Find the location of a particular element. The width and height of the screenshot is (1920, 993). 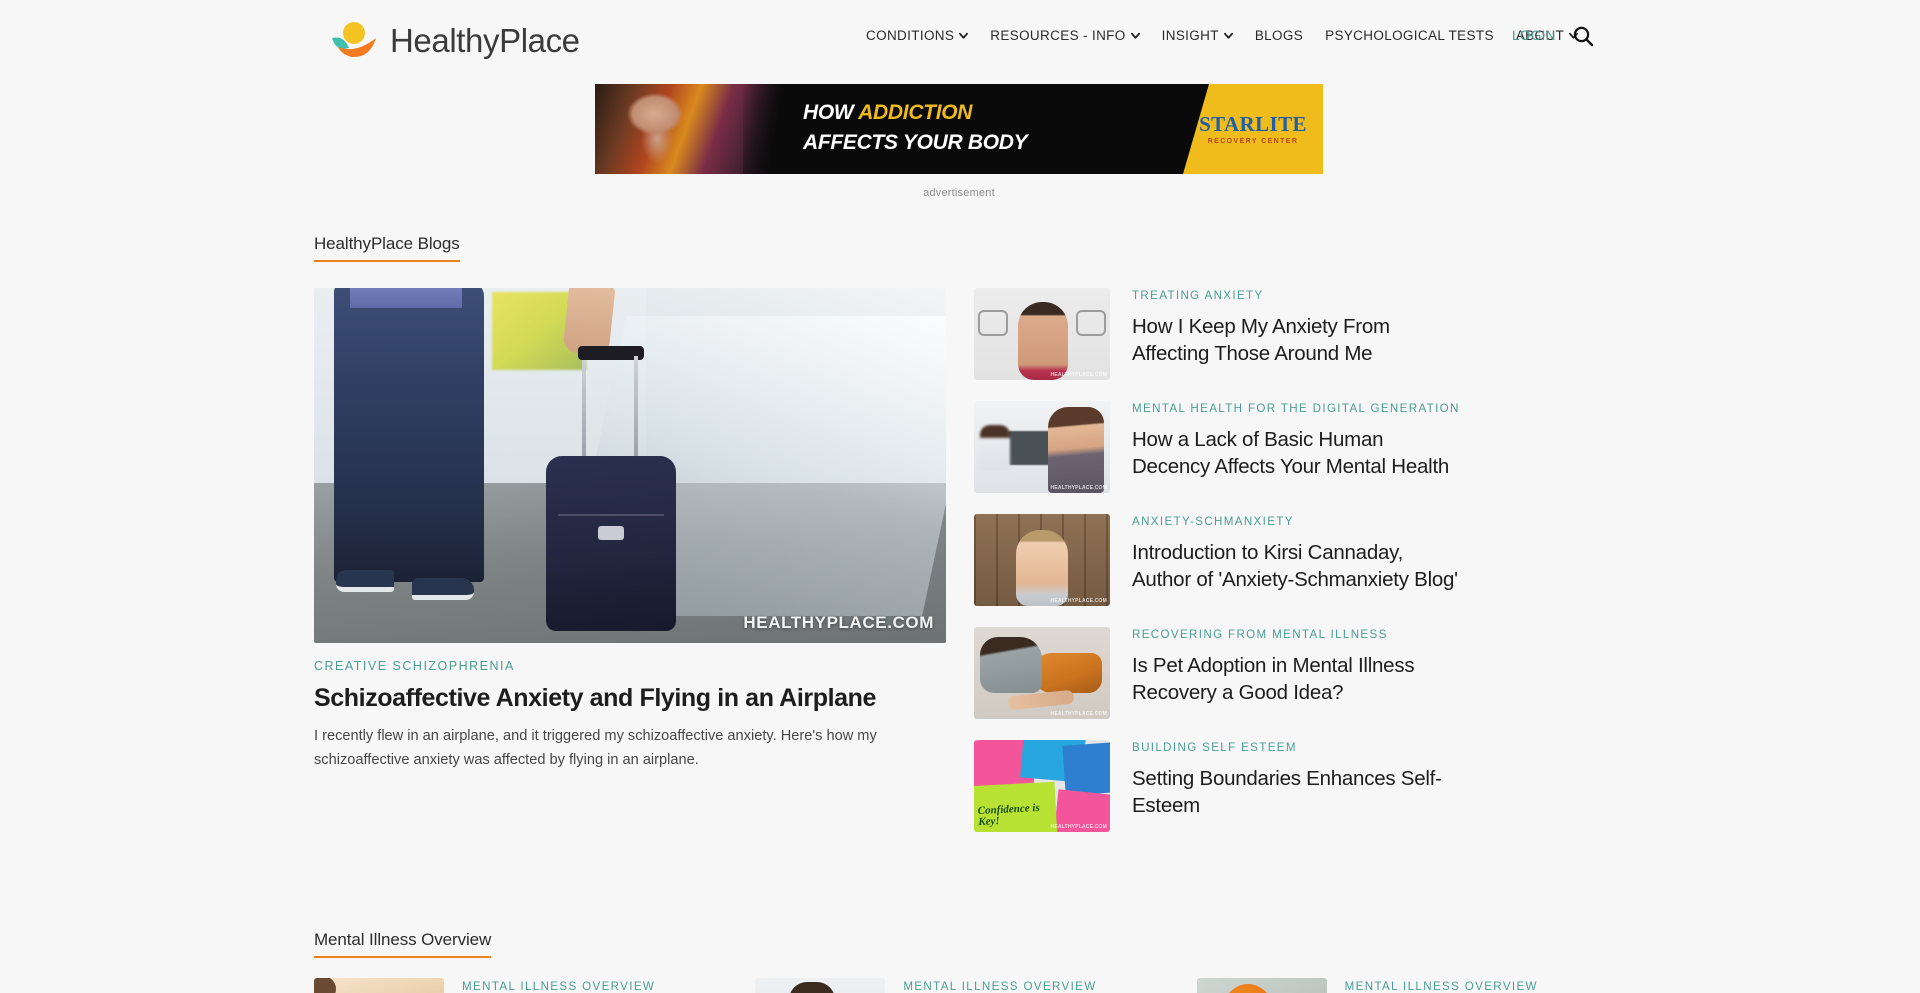

nav-item-resources-info: RESOURCES - INFO is located at coordinates (1065, 35).